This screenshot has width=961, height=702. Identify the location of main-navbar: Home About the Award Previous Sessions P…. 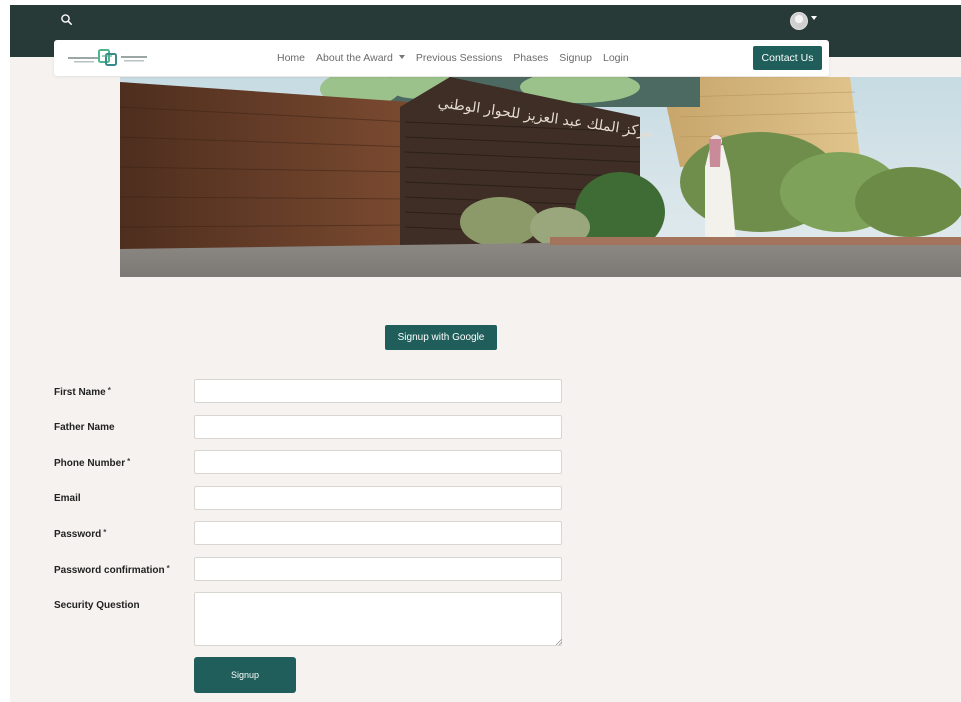
(441, 58).